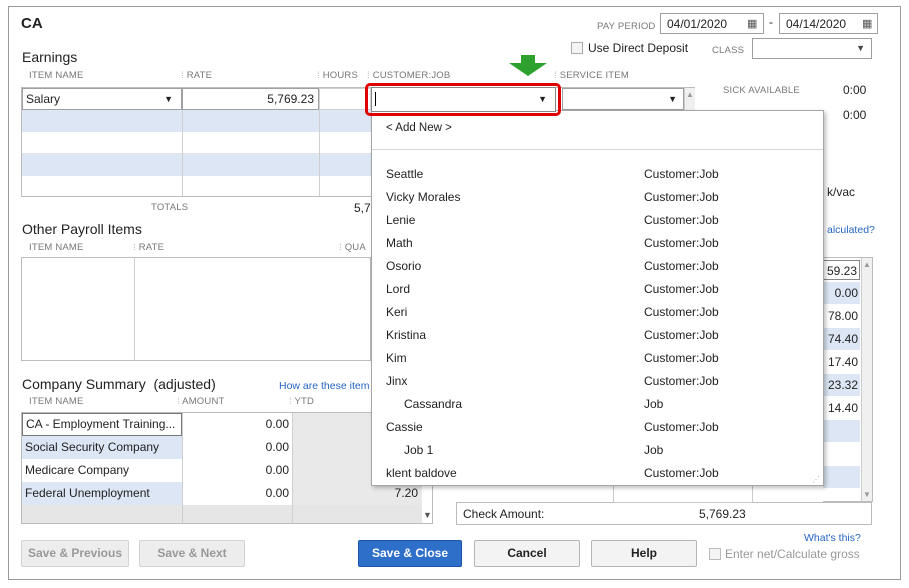 The image size is (909, 588). What do you see at coordinates (644, 553) in the screenshot?
I see `help-button: Help` at bounding box center [644, 553].